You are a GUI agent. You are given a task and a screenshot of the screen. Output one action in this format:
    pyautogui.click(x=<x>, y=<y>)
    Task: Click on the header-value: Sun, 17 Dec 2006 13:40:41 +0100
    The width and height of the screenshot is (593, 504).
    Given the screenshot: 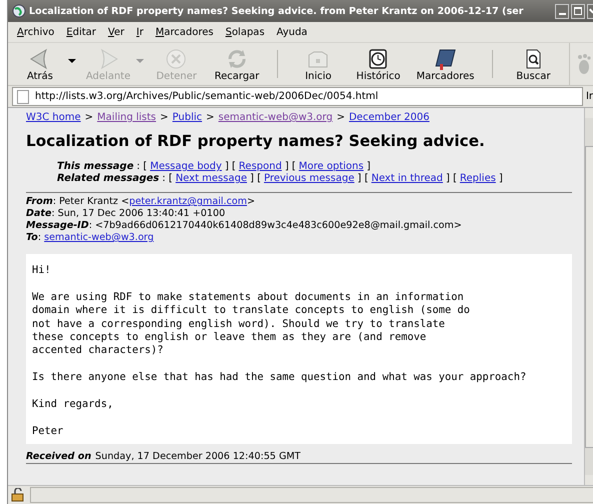 What is the action you would take?
    pyautogui.click(x=142, y=213)
    